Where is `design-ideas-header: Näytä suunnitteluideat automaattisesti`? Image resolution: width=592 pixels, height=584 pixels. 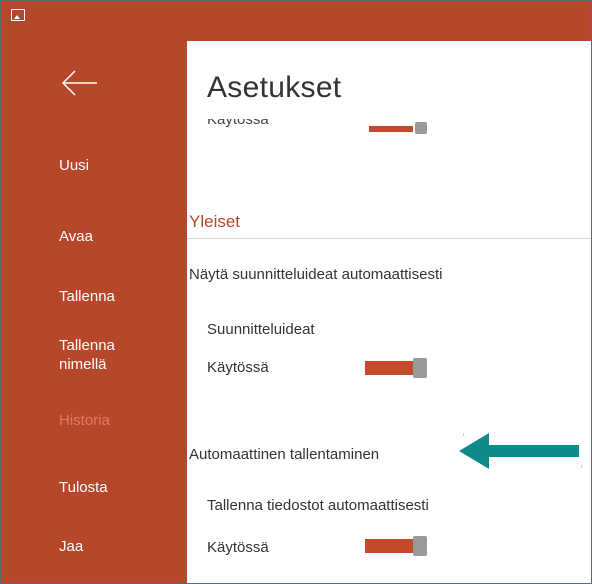 design-ideas-header: Näytä suunnitteluideat automaattisesti is located at coordinates (316, 274).